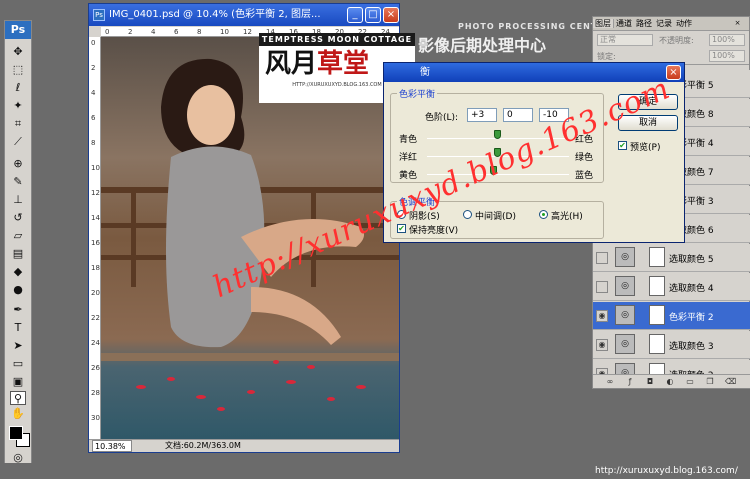 The image size is (750, 479). Describe the element at coordinates (93, 93) in the screenshot. I see `ruler-left-tick: 4` at that location.